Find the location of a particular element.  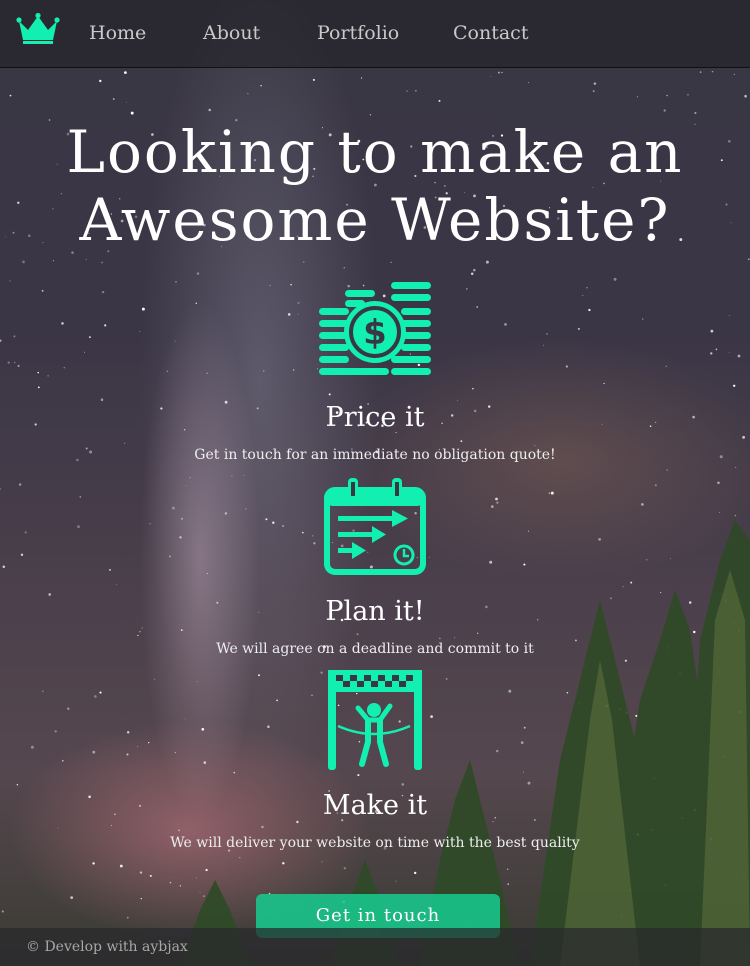

step-title-price: Price it is located at coordinates (375, 417).